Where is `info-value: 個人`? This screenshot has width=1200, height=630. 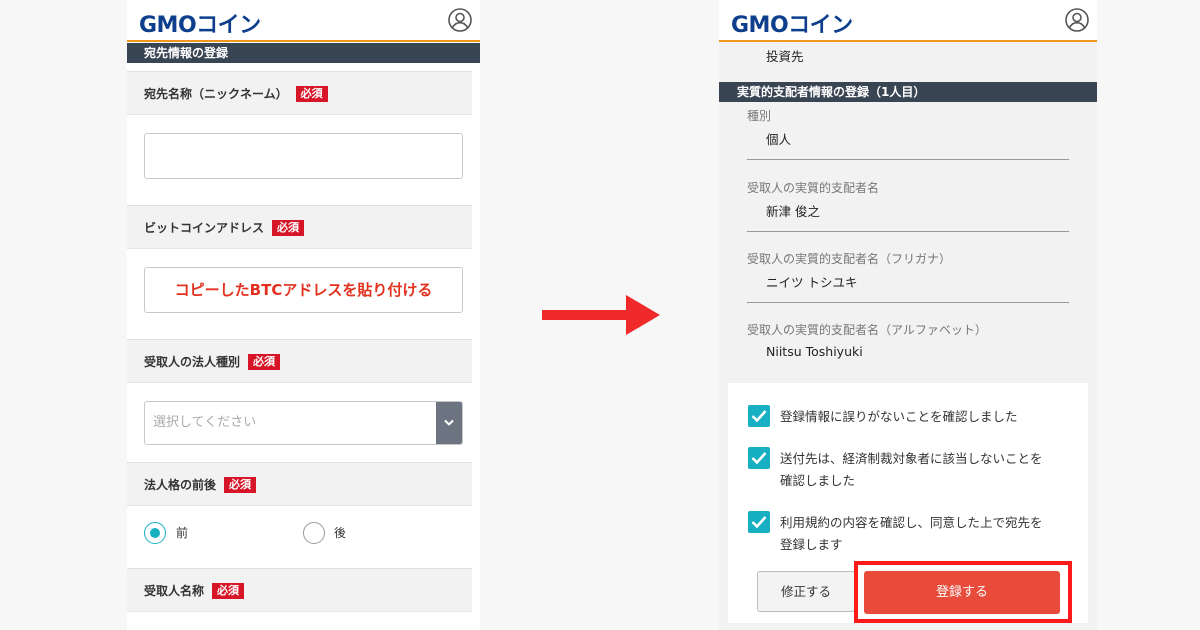 info-value: 個人 is located at coordinates (779, 139).